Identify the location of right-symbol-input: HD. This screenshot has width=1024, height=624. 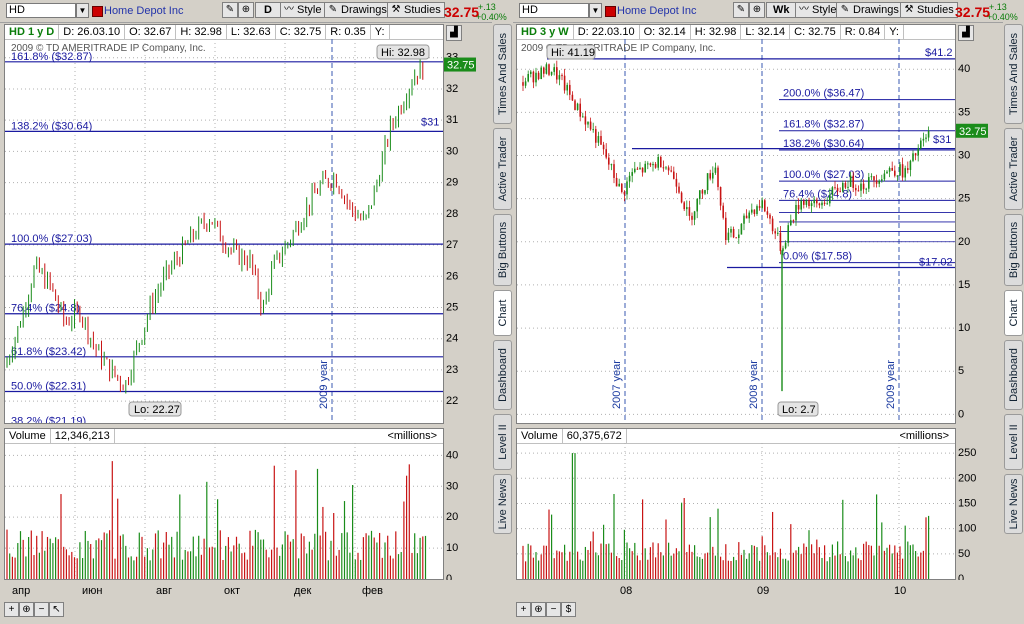
(554, 10).